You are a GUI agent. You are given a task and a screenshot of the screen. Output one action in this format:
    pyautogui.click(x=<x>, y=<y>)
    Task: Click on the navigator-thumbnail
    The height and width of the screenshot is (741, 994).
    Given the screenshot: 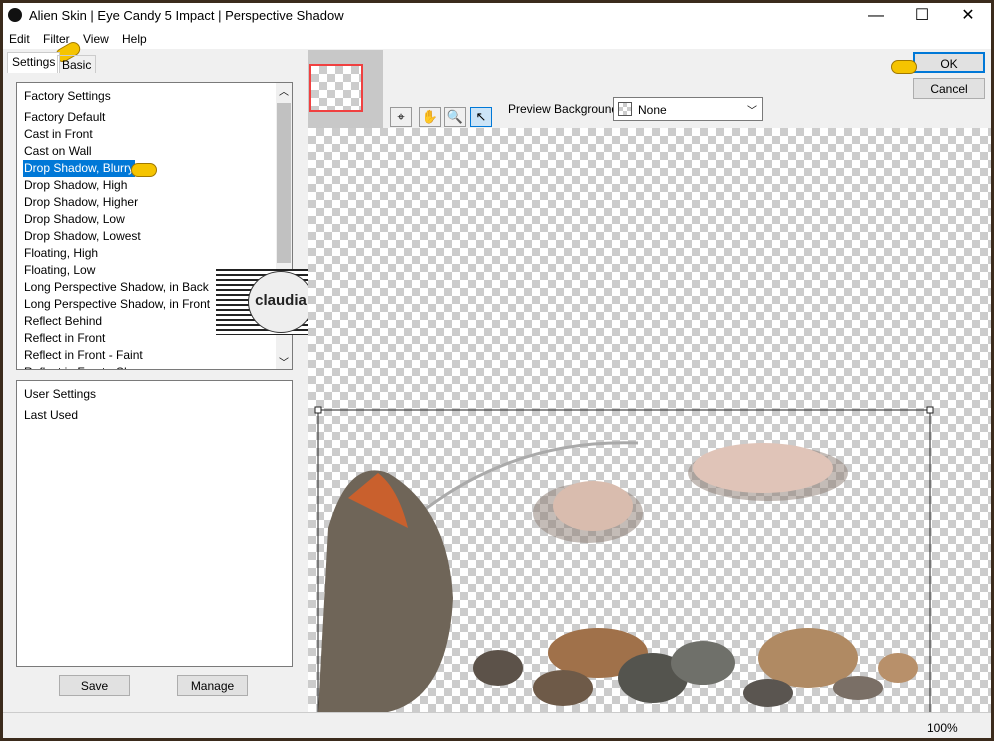 What is the action you would take?
    pyautogui.click(x=345, y=89)
    